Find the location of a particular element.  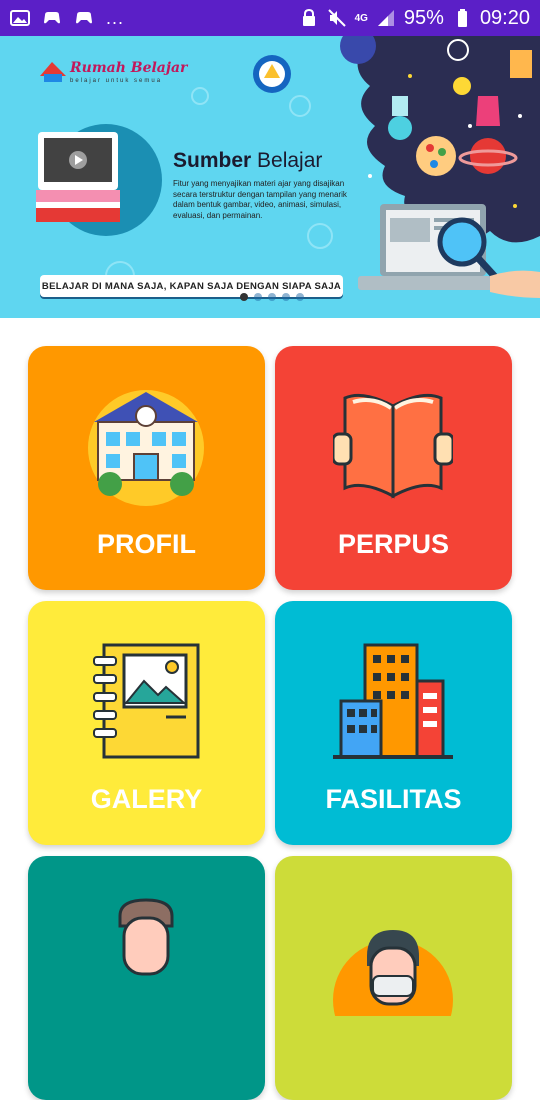

menu-tile-galery: GALERY is located at coordinates (146, 723).